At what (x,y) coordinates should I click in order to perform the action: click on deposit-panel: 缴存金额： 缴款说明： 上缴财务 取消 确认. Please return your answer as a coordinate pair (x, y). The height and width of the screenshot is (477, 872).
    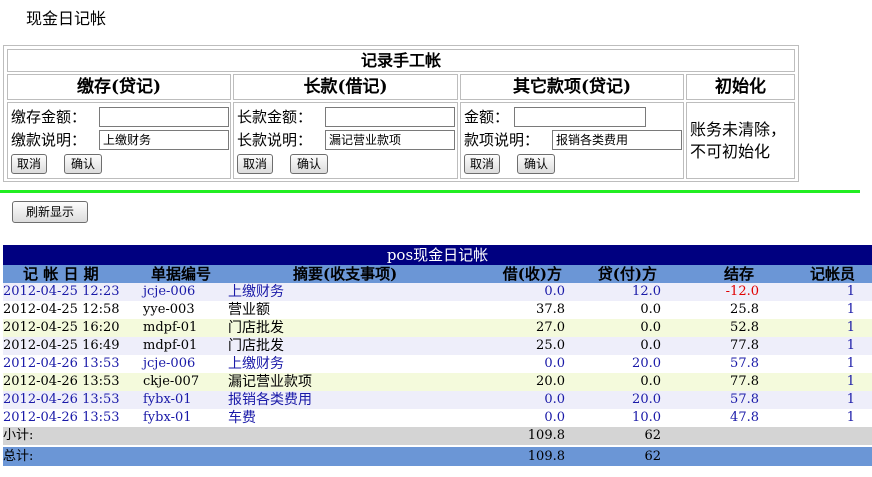
    Looking at the image, I should click on (119, 140).